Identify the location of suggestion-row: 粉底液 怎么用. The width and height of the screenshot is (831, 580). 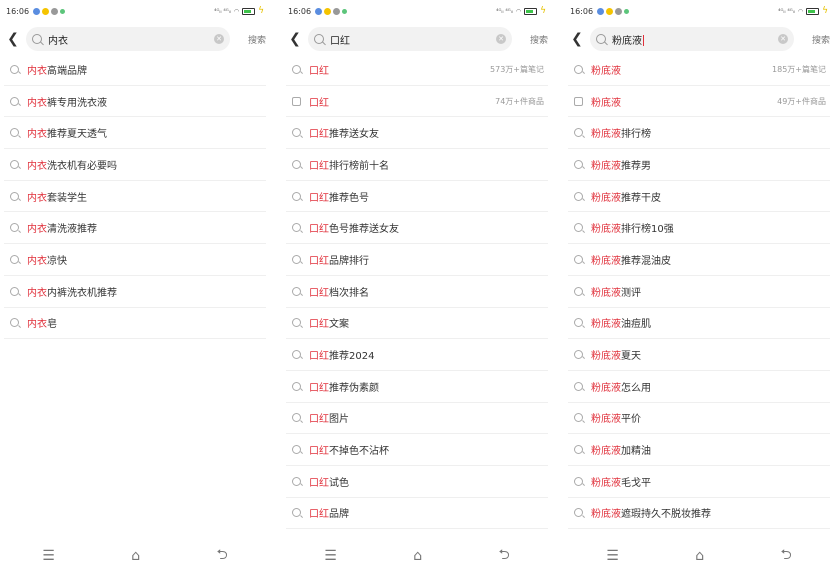
(699, 387).